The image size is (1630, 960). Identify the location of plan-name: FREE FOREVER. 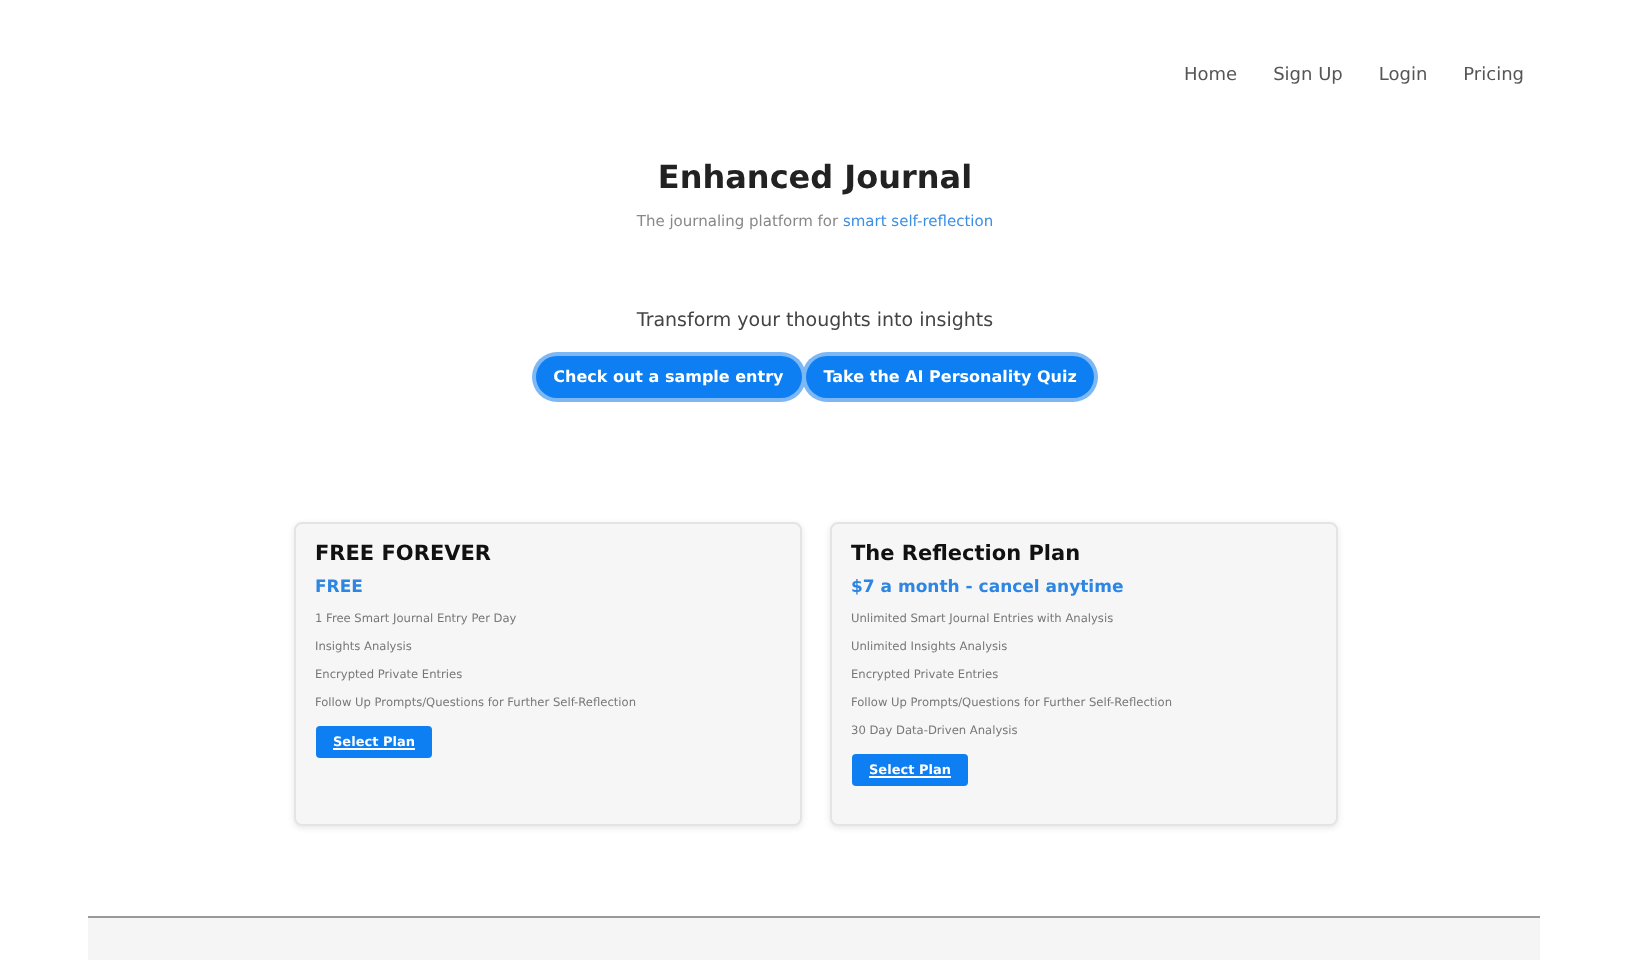
(403, 554).